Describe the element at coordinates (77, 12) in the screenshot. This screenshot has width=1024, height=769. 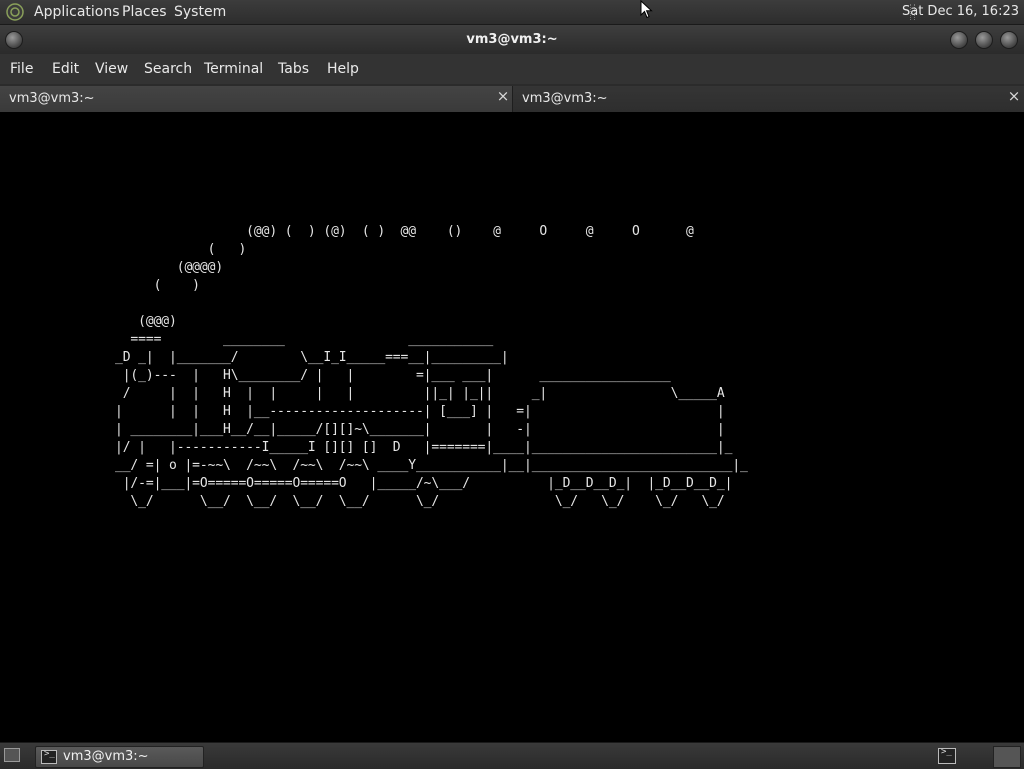
I see `applications-menu: Applications` at that location.